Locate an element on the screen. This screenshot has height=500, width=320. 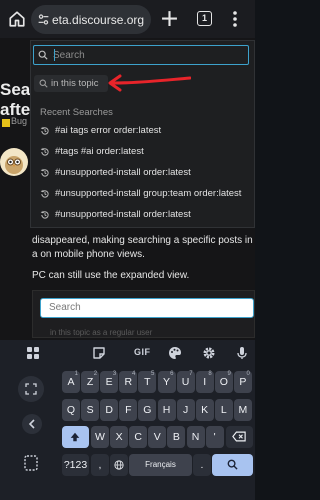
key-label: R is located at coordinates (128, 382).